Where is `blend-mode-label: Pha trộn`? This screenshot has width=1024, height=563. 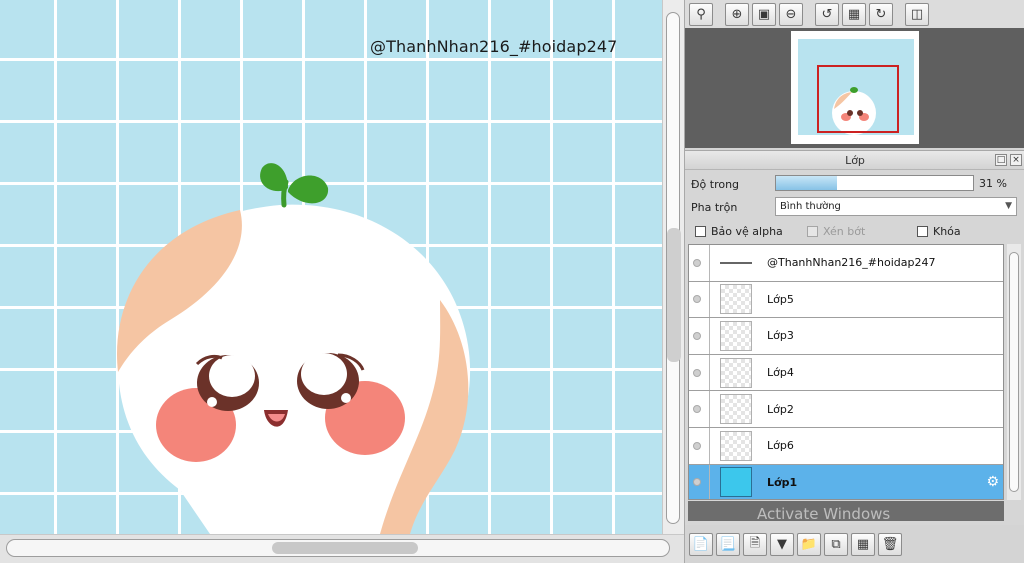
blend-mode-label: Pha trộn is located at coordinates (714, 207).